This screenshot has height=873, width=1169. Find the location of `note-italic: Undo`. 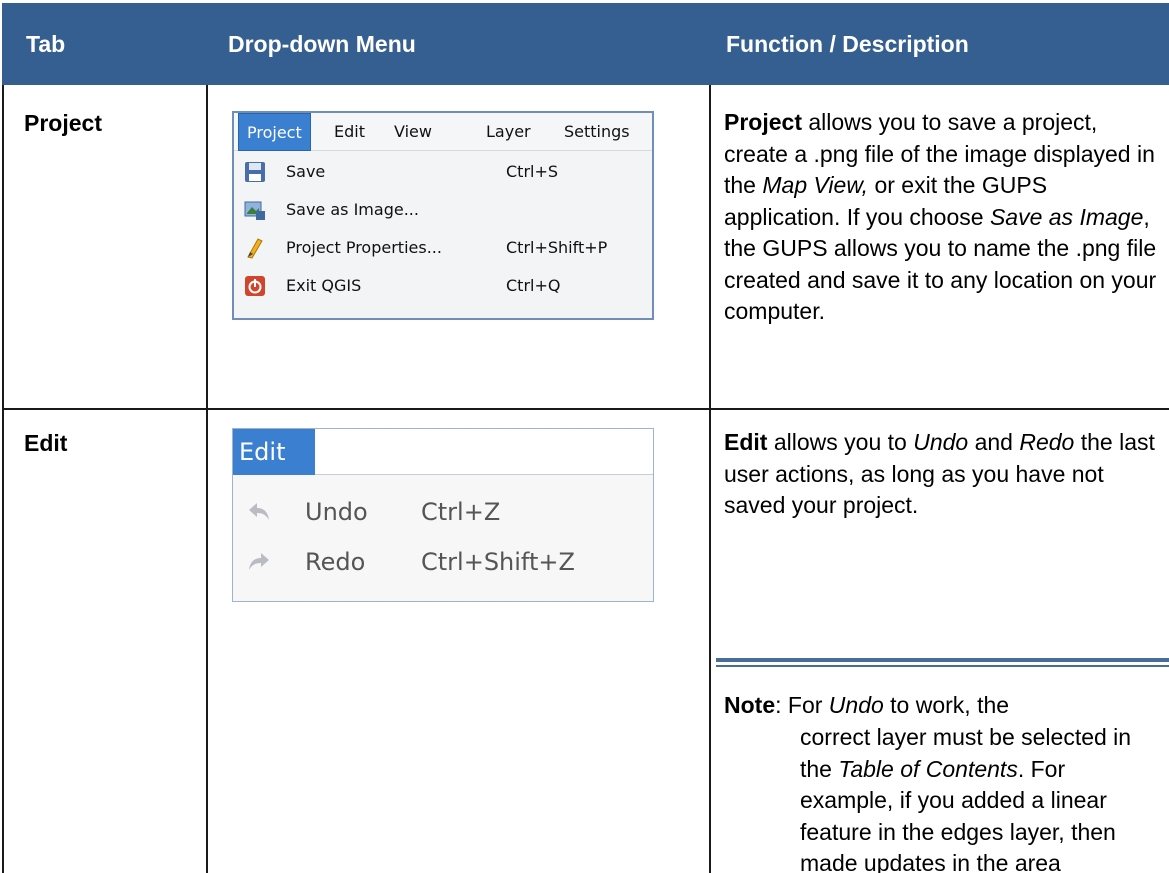

note-italic: Undo is located at coordinates (856, 705).